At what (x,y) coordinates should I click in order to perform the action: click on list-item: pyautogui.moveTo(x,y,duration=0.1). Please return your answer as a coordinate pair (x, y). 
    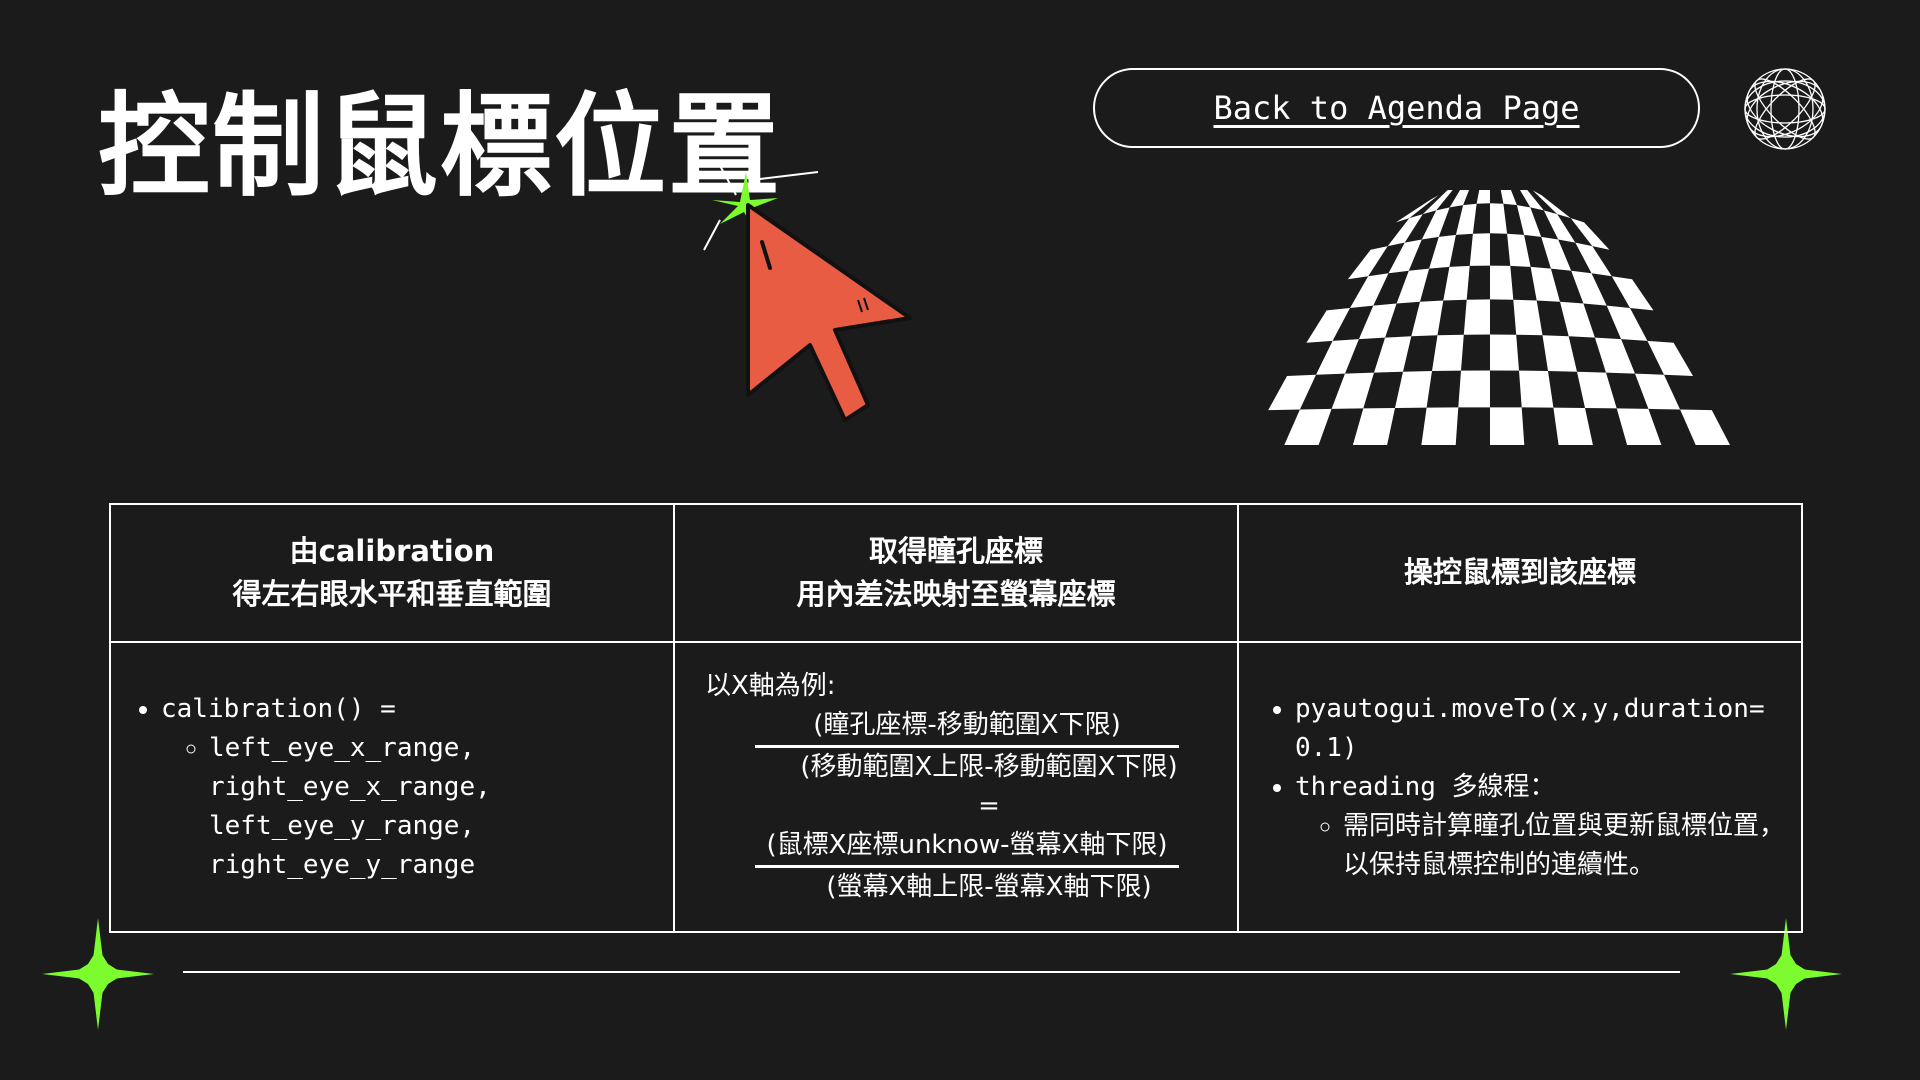
    Looking at the image, I should click on (1541, 729).